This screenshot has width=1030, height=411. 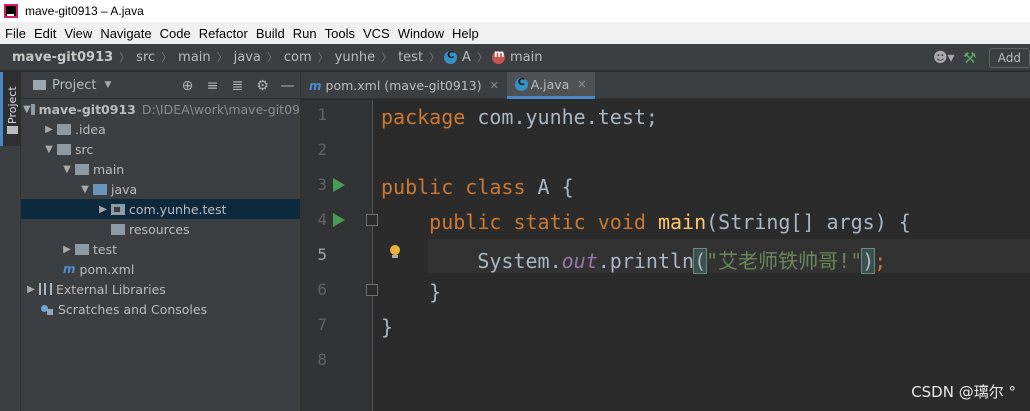 I want to click on breadcrumb-class-a: A, so click(x=458, y=57).